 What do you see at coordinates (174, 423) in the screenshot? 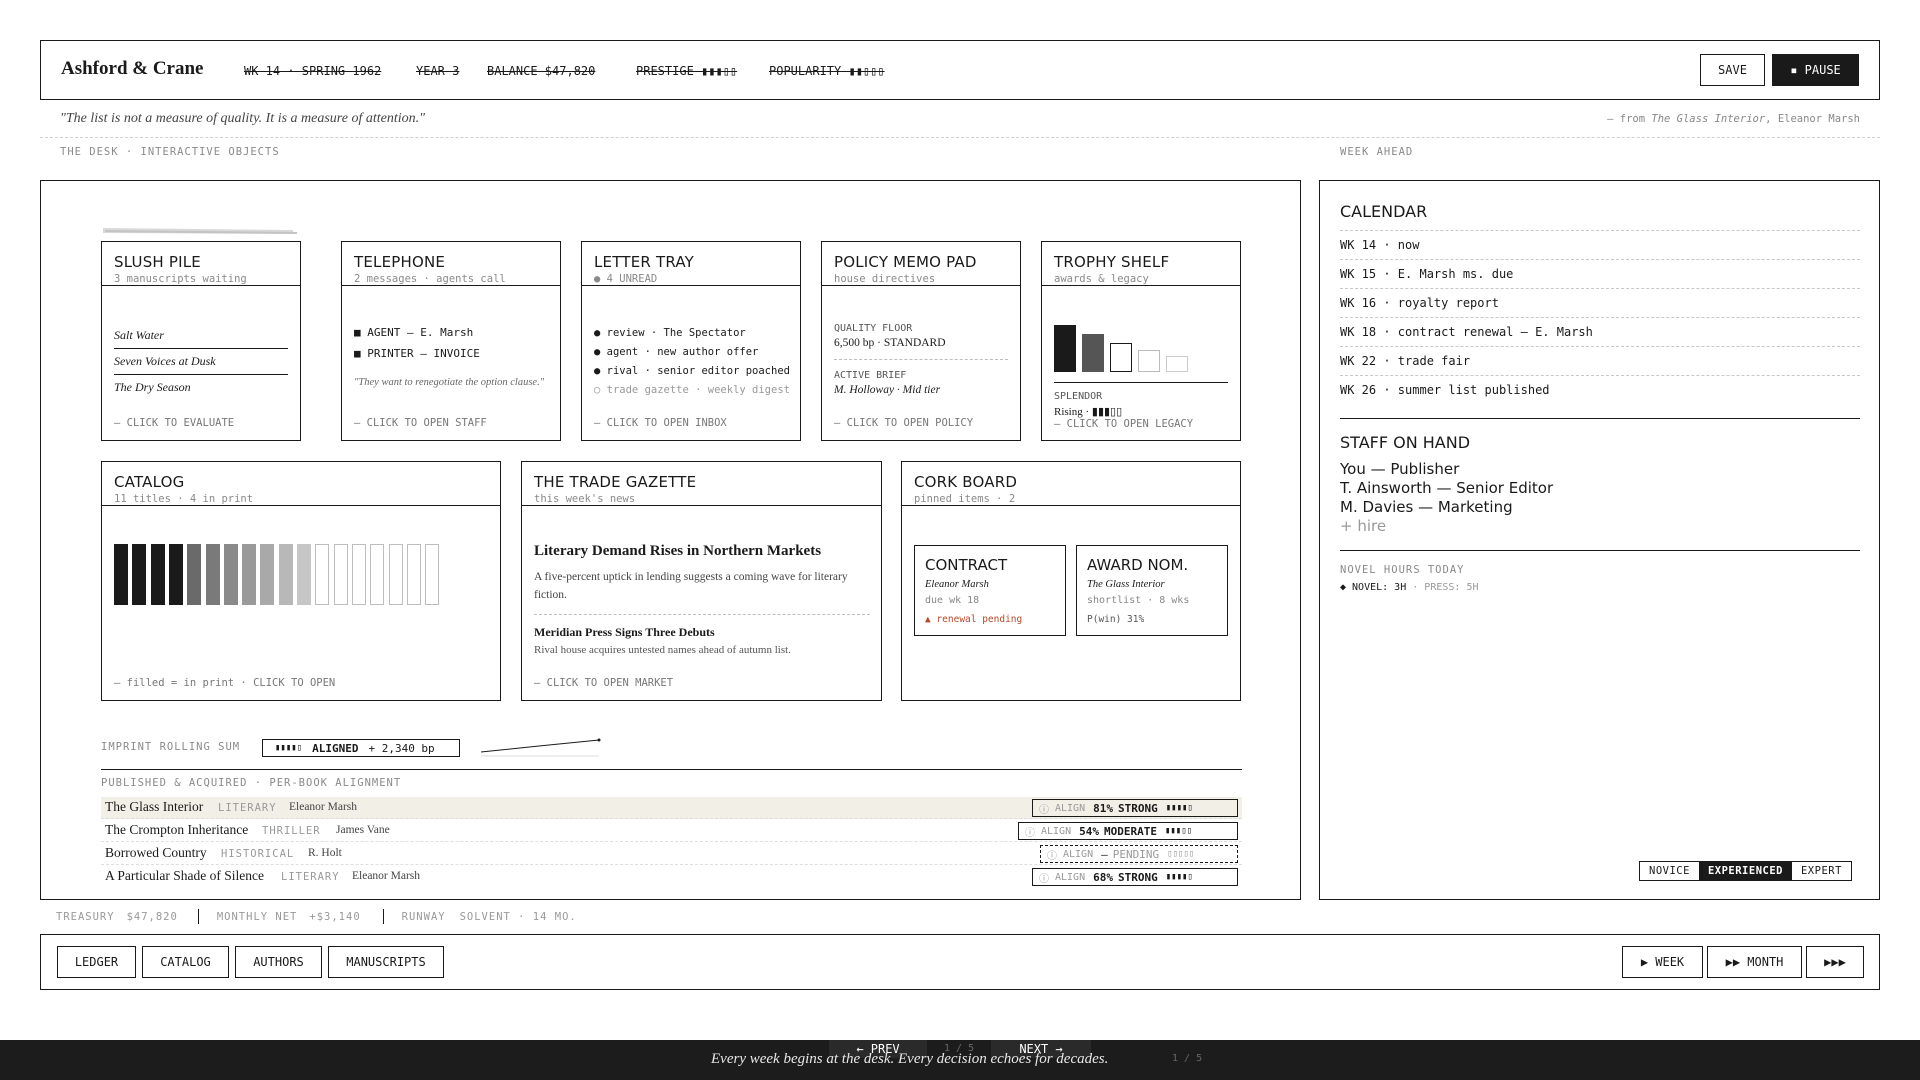
I see `slush-pile-cta: — CLICK TO EVALUATE` at bounding box center [174, 423].